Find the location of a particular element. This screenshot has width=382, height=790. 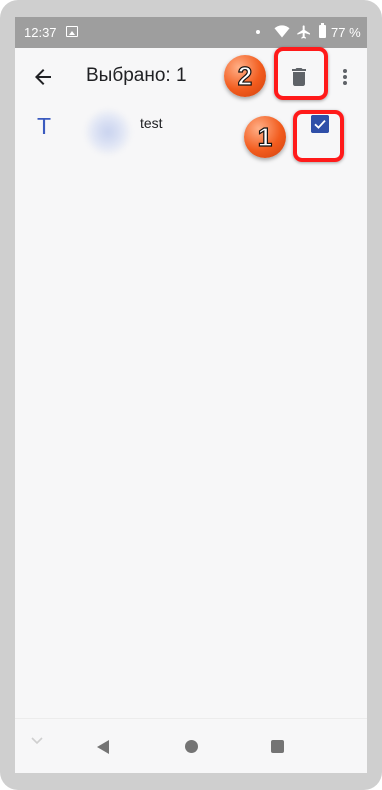

step-badge-2: 2 is located at coordinates (245, 76).